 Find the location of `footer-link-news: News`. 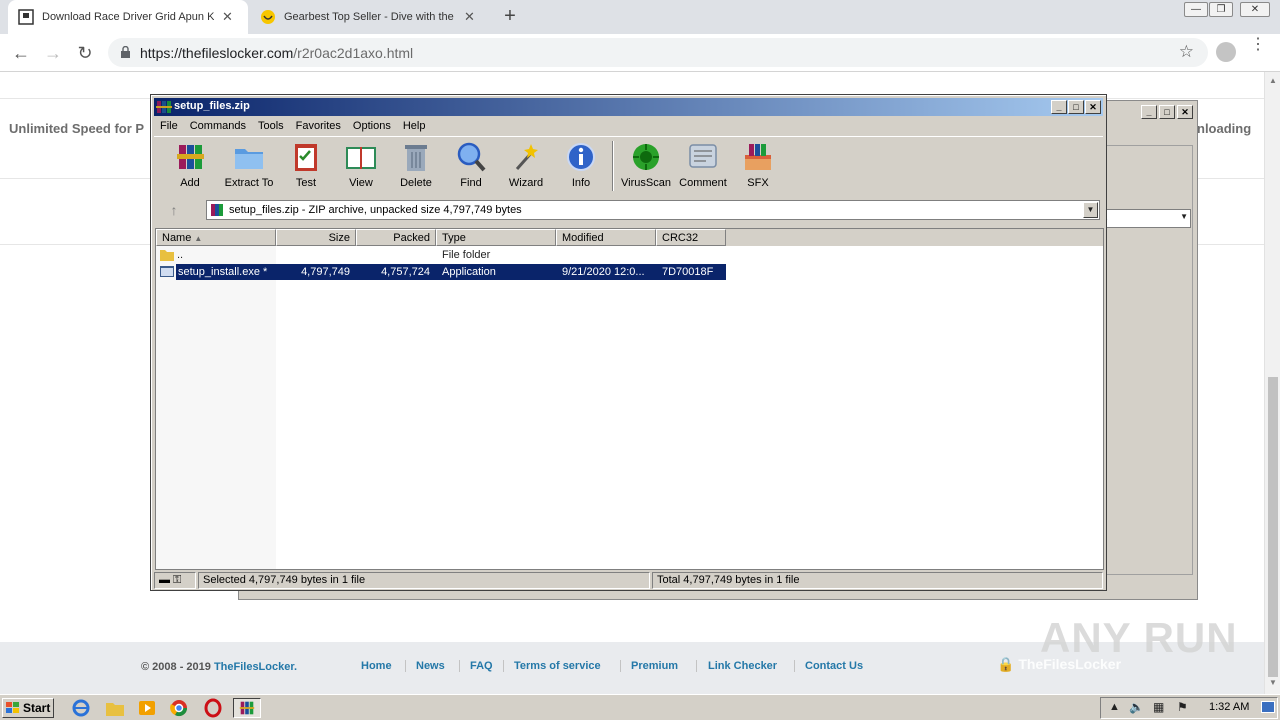

footer-link-news: News is located at coordinates (430, 666).